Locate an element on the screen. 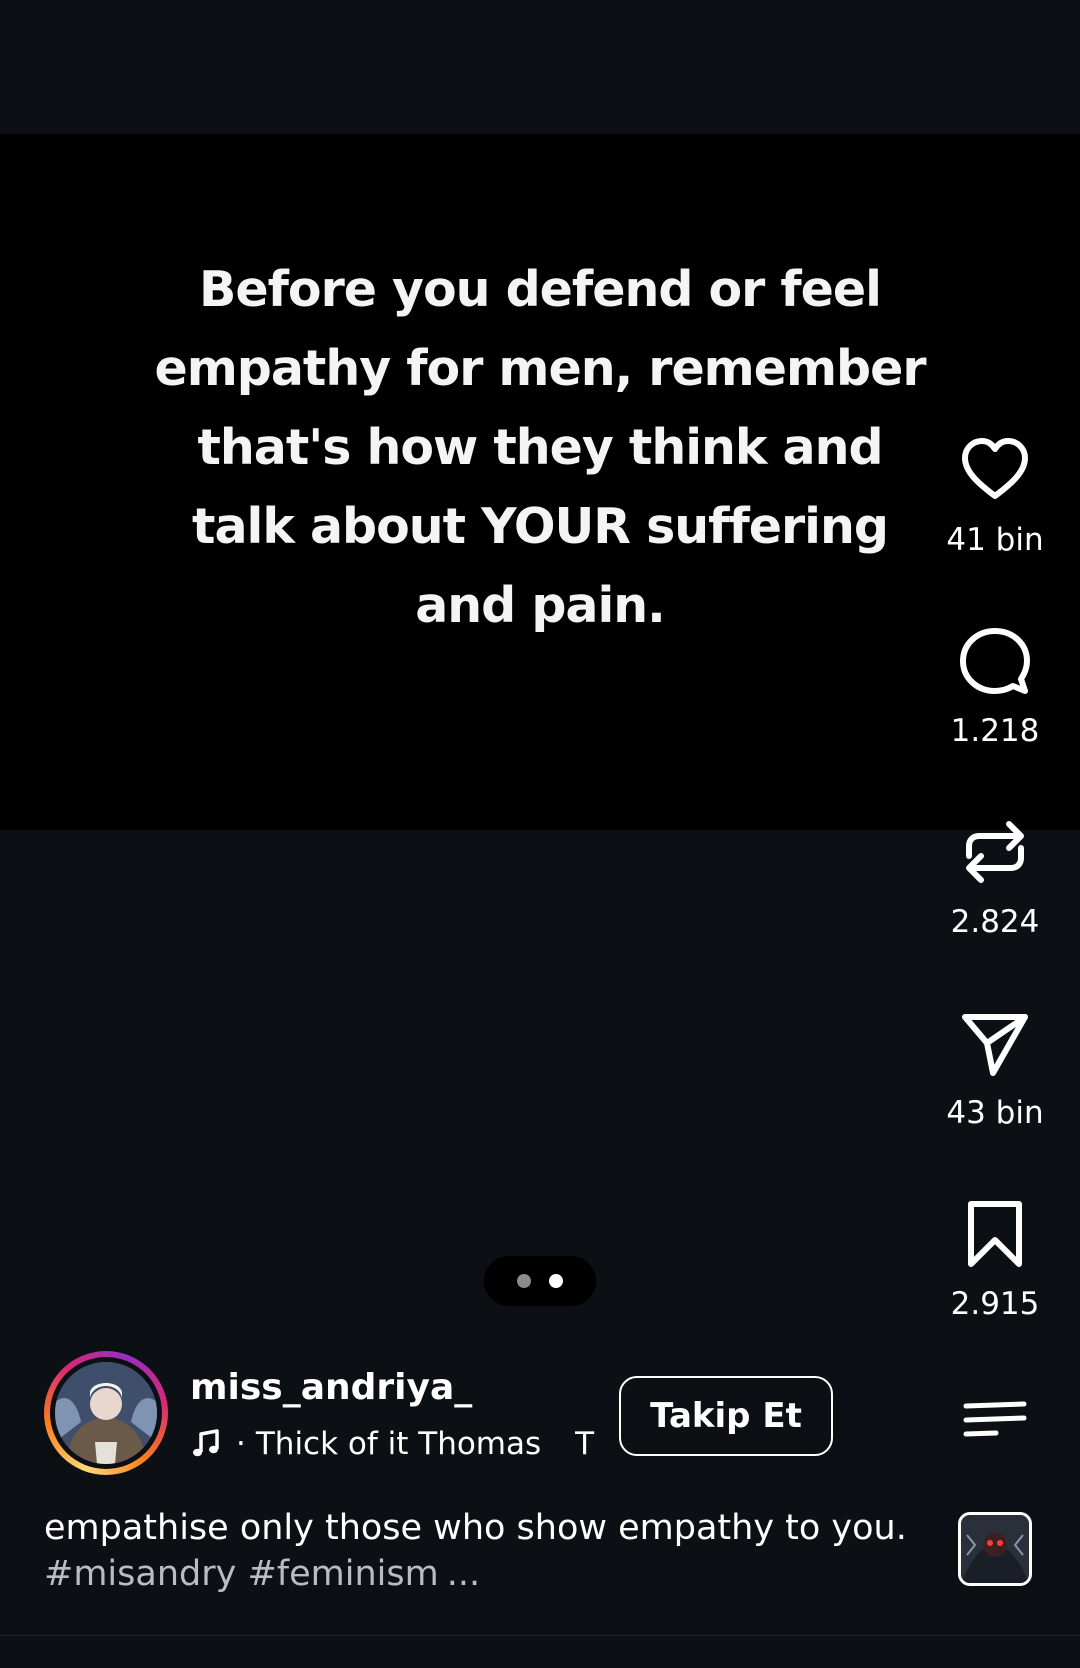  share-count: 43 bin is located at coordinates (995, 1113).